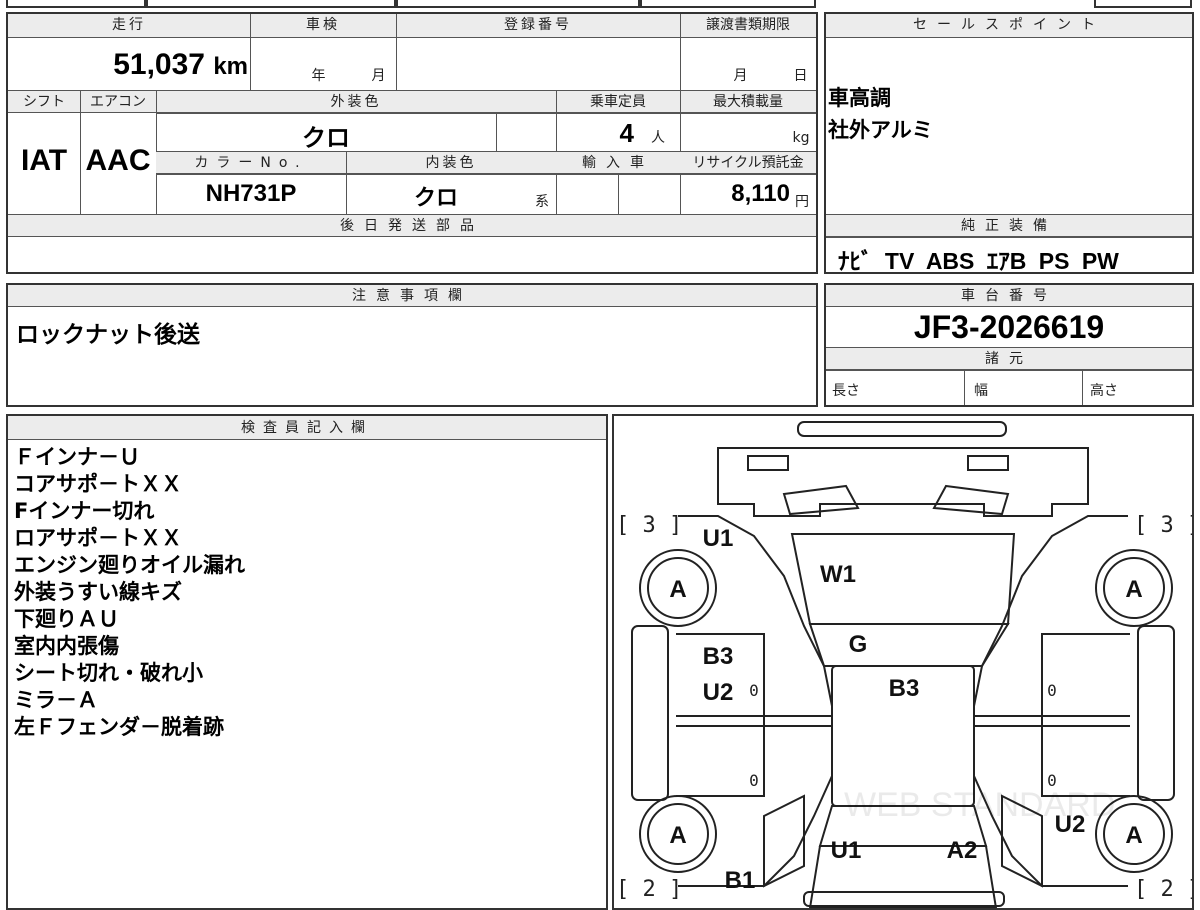 This screenshot has height=910, width=1200. Describe the element at coordinates (748, 25) in the screenshot. I see `transfer-label: 譲渡書類期限` at that location.